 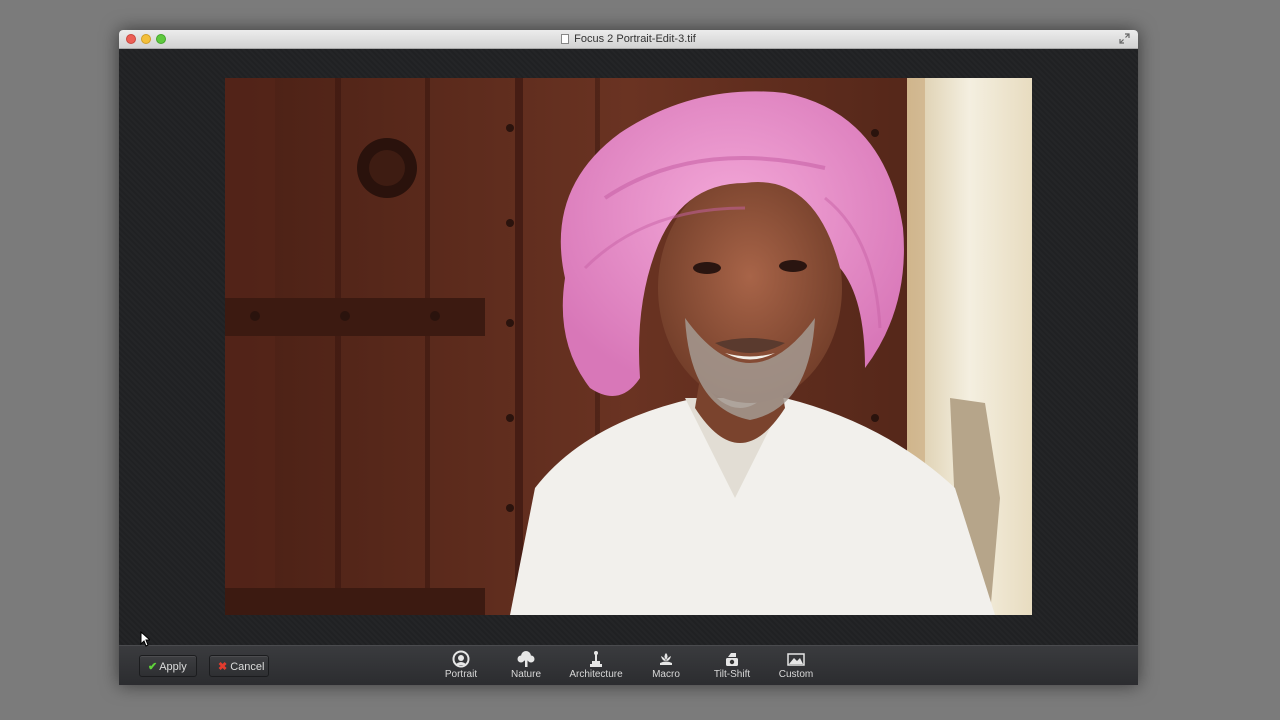 What do you see at coordinates (796, 674) in the screenshot?
I see `preset-label: Custom` at bounding box center [796, 674].